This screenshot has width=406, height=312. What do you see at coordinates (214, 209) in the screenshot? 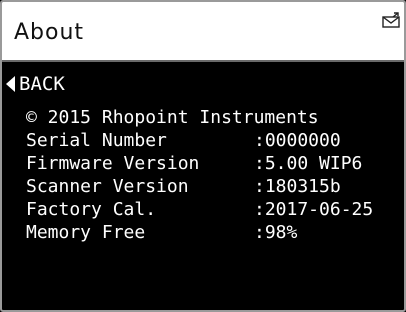
I see `info-row-factory-cal: Factory Cal. :2017-06-25` at bounding box center [214, 209].